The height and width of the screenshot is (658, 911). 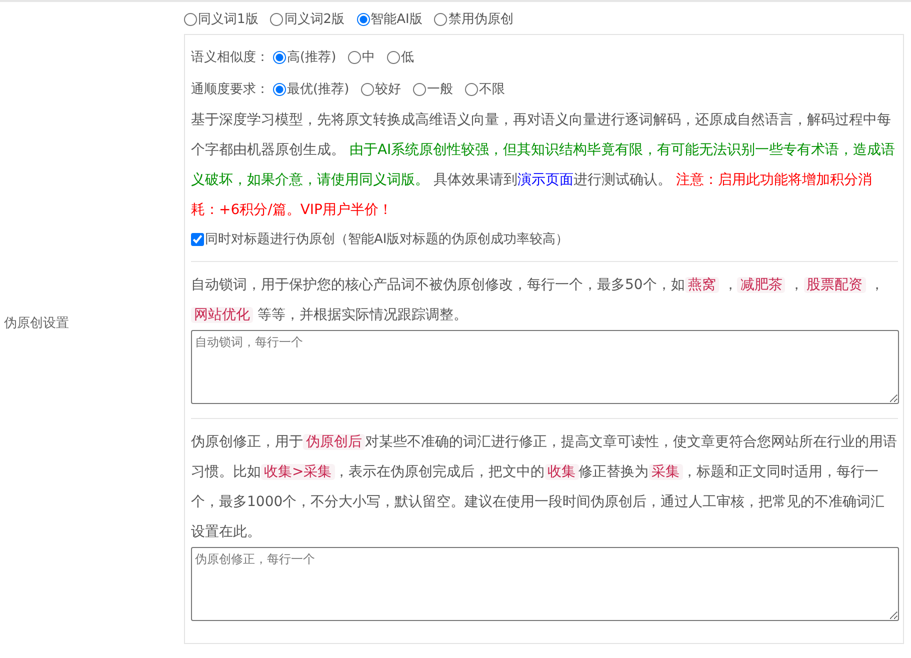 What do you see at coordinates (545, 180) in the screenshot?
I see `demo-page-link: 演示页面` at bounding box center [545, 180].